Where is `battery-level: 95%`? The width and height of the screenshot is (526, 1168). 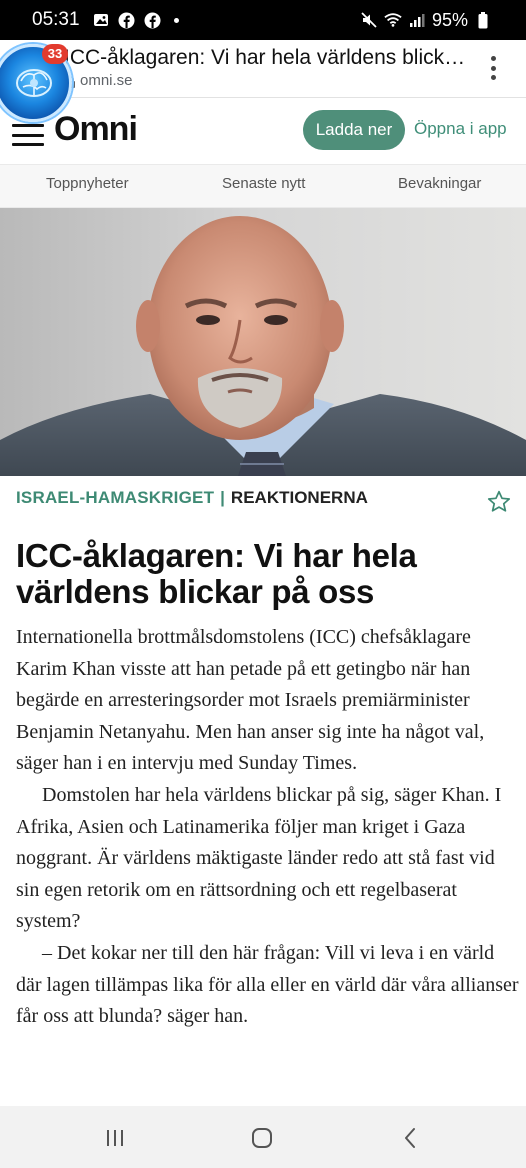
battery-level: 95% is located at coordinates (449, 19).